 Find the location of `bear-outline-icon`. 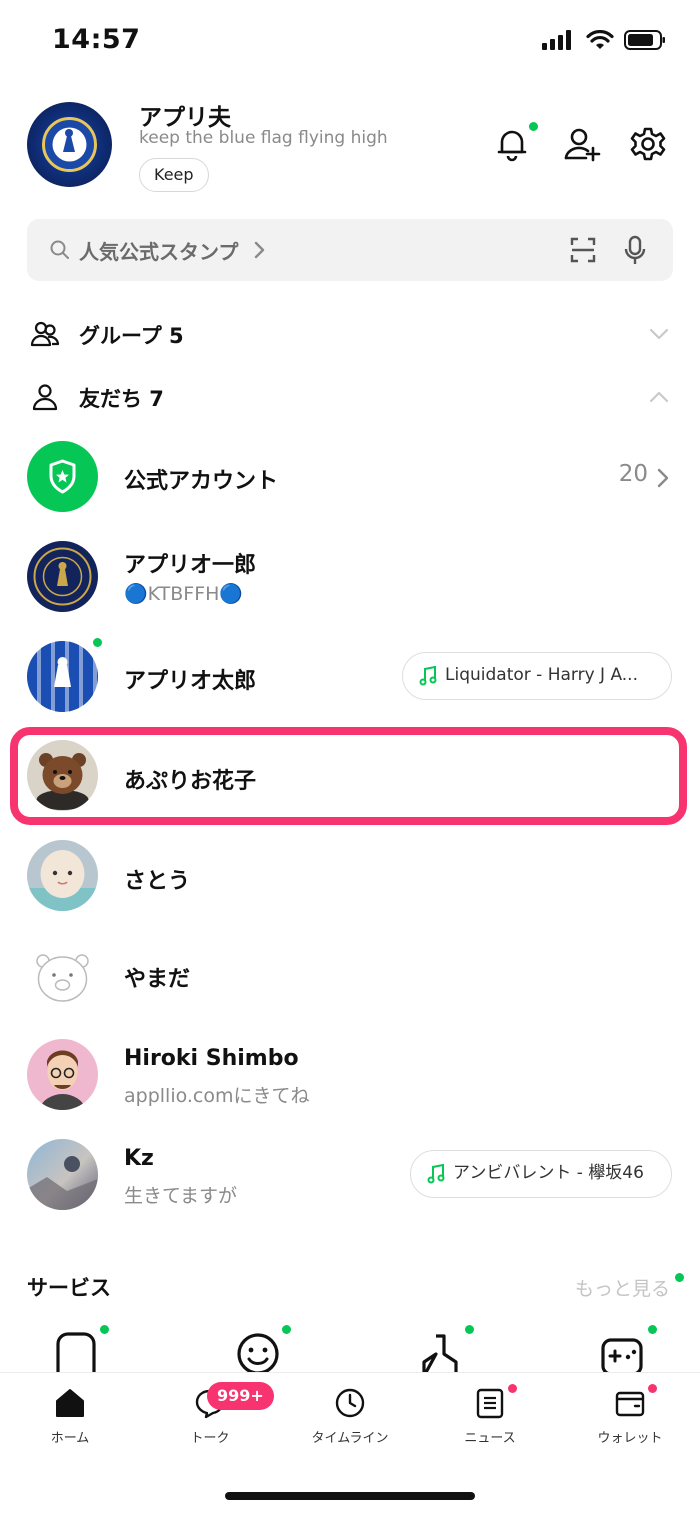

bear-outline-icon is located at coordinates (62, 978).